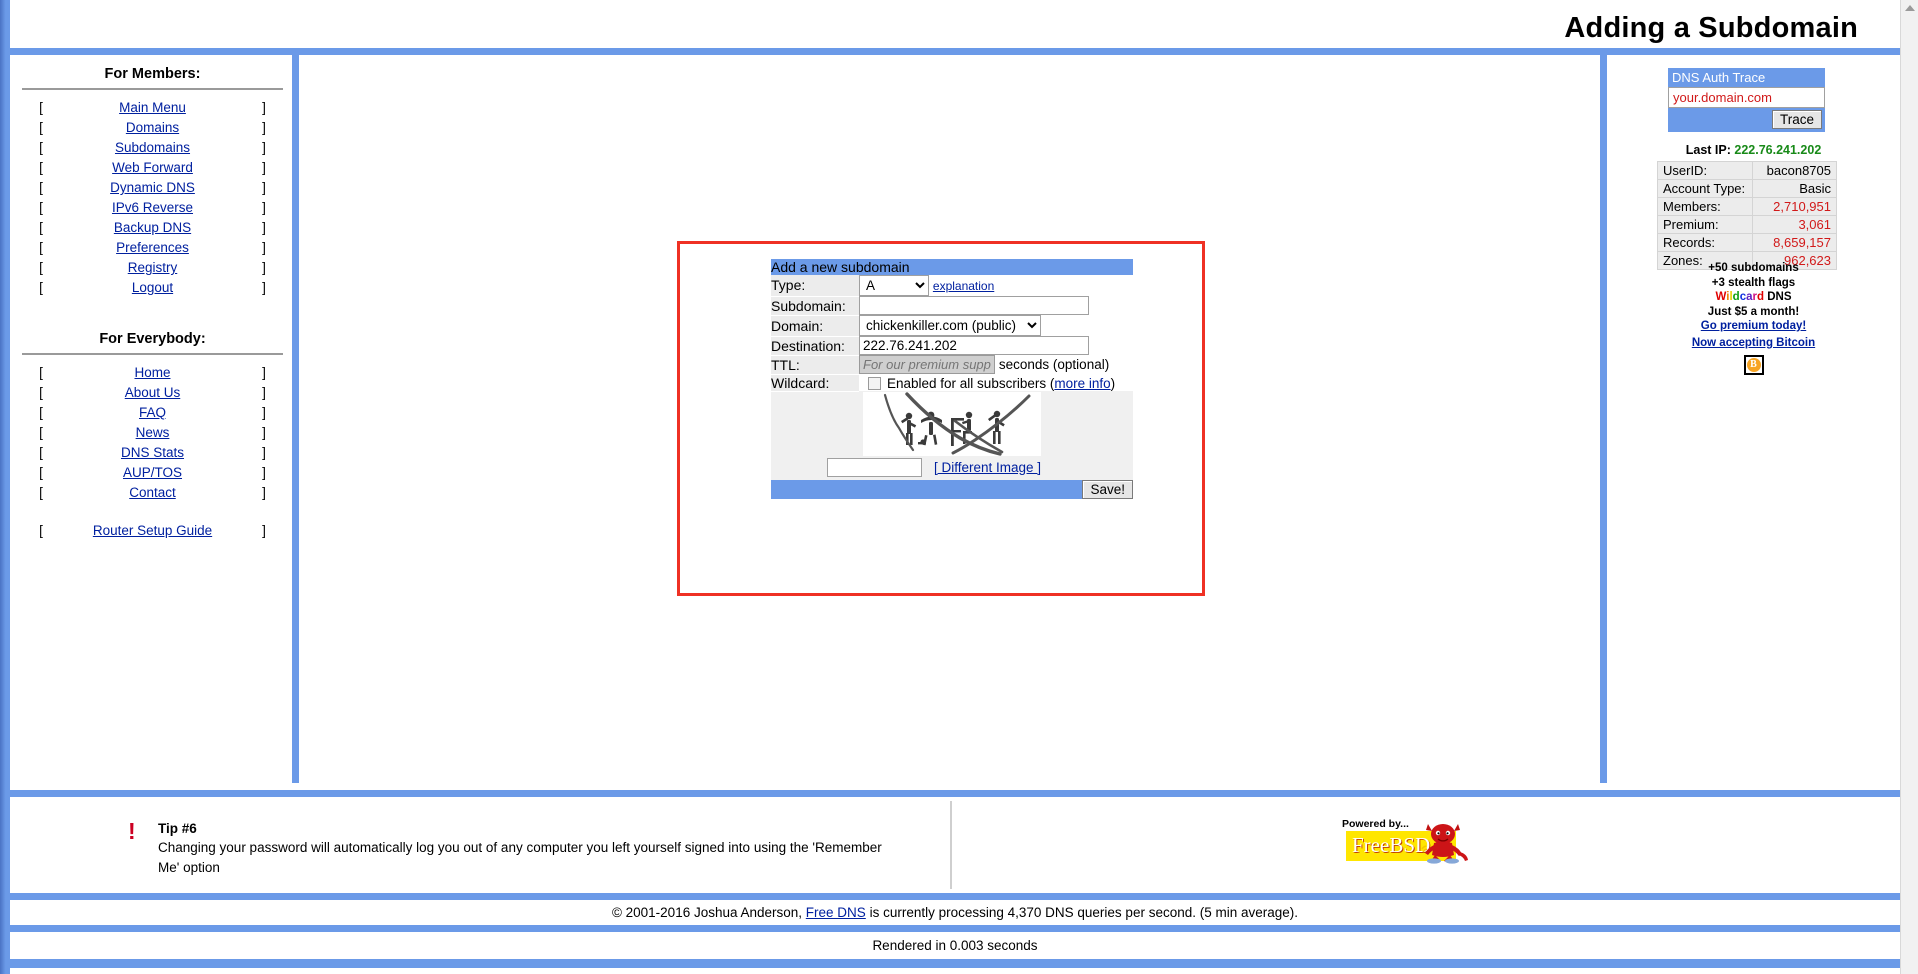 This screenshot has width=1918, height=974. I want to click on sidebar-link-label: Router Setup Guide, so click(152, 530).